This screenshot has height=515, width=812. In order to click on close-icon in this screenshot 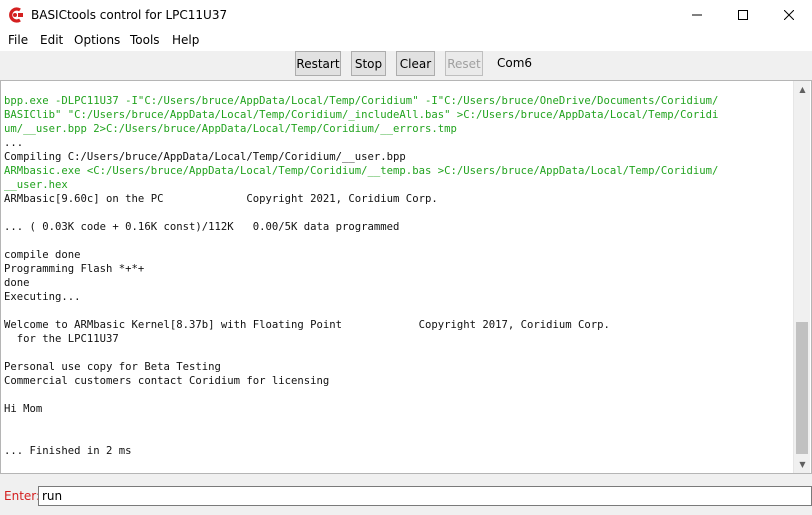, I will do `click(789, 15)`.